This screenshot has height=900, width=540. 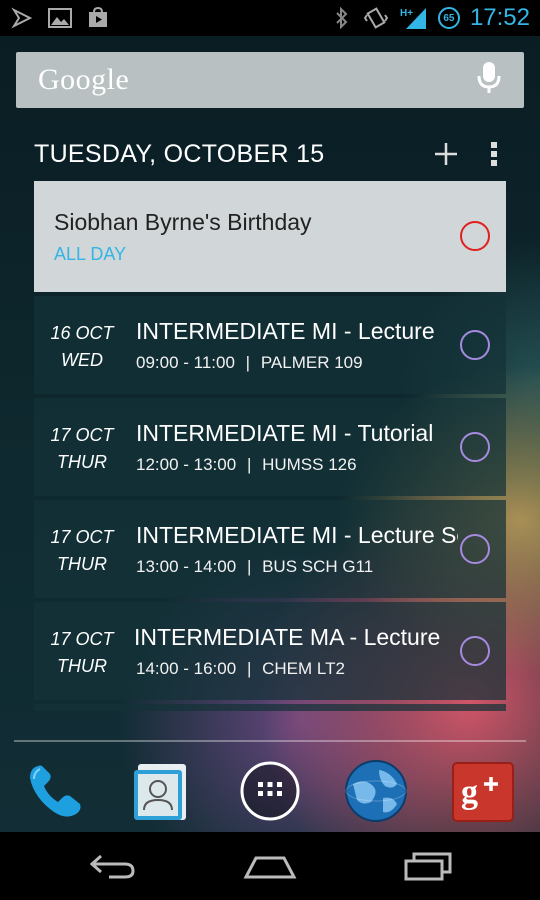 I want to click on calendar-date-header: TUESDAY, OCTOBER 15, so click(x=179, y=154).